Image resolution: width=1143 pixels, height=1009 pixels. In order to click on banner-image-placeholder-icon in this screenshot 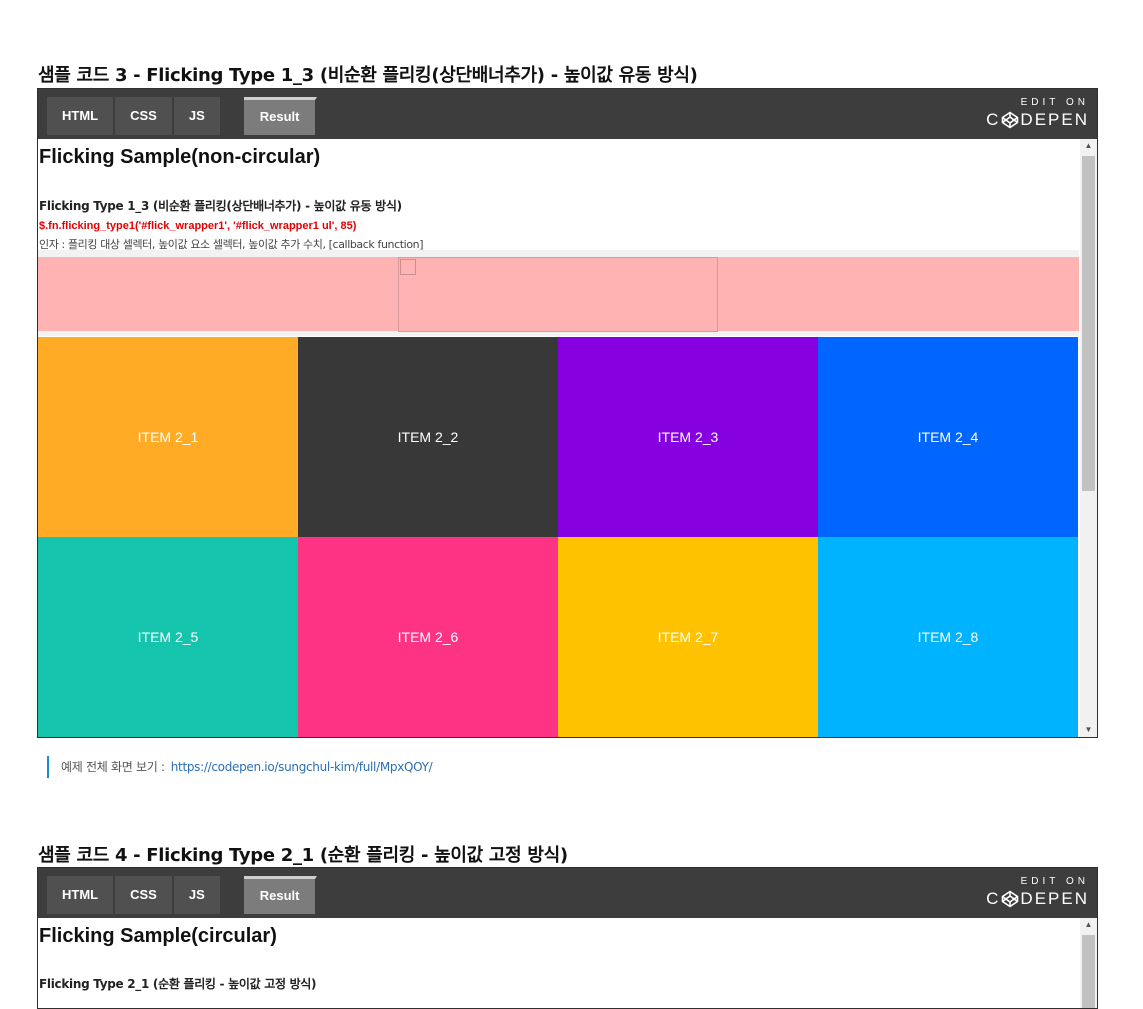, I will do `click(408, 267)`.